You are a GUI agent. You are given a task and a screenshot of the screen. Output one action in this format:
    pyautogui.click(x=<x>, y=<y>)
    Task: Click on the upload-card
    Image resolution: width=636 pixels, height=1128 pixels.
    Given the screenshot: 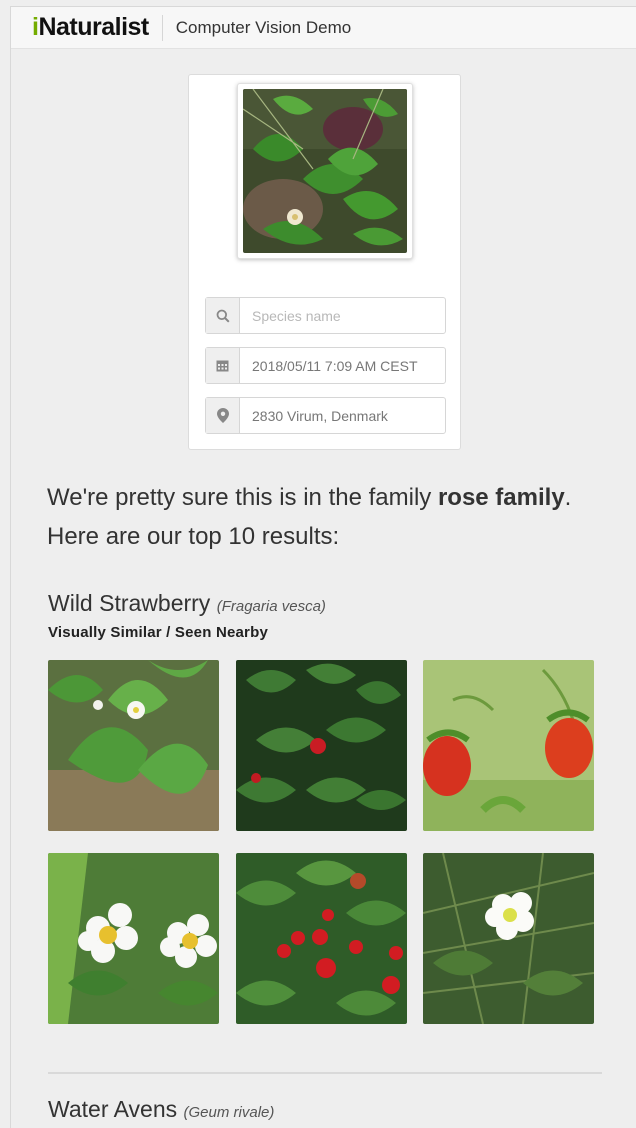 What is the action you would take?
    pyautogui.click(x=324, y=262)
    